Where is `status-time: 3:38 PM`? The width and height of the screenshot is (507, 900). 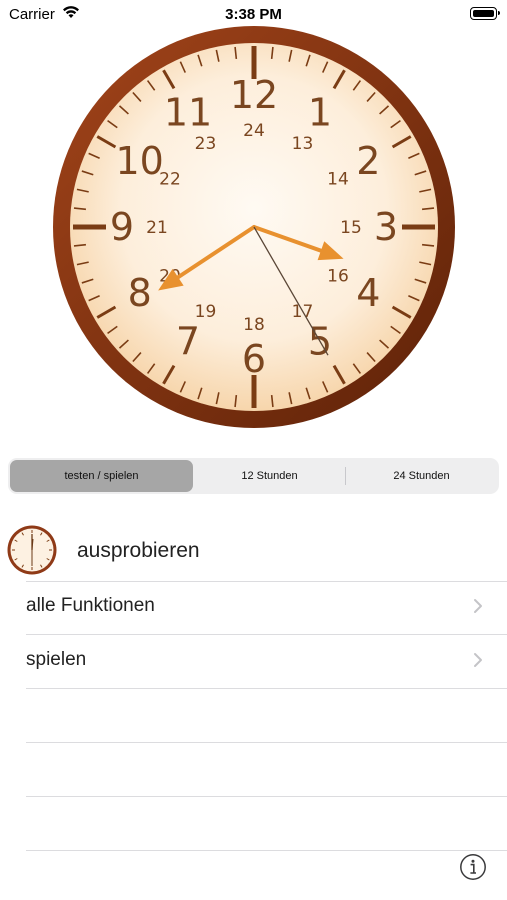 status-time: 3:38 PM is located at coordinates (253, 14).